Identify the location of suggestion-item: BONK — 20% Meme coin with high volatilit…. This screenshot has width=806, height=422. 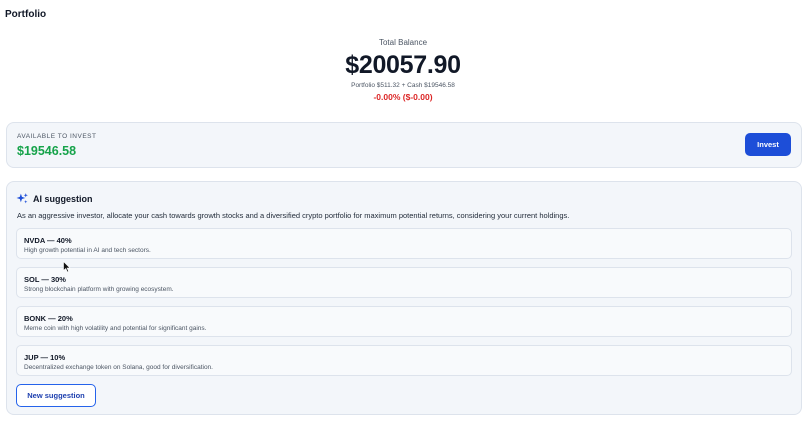
(404, 321).